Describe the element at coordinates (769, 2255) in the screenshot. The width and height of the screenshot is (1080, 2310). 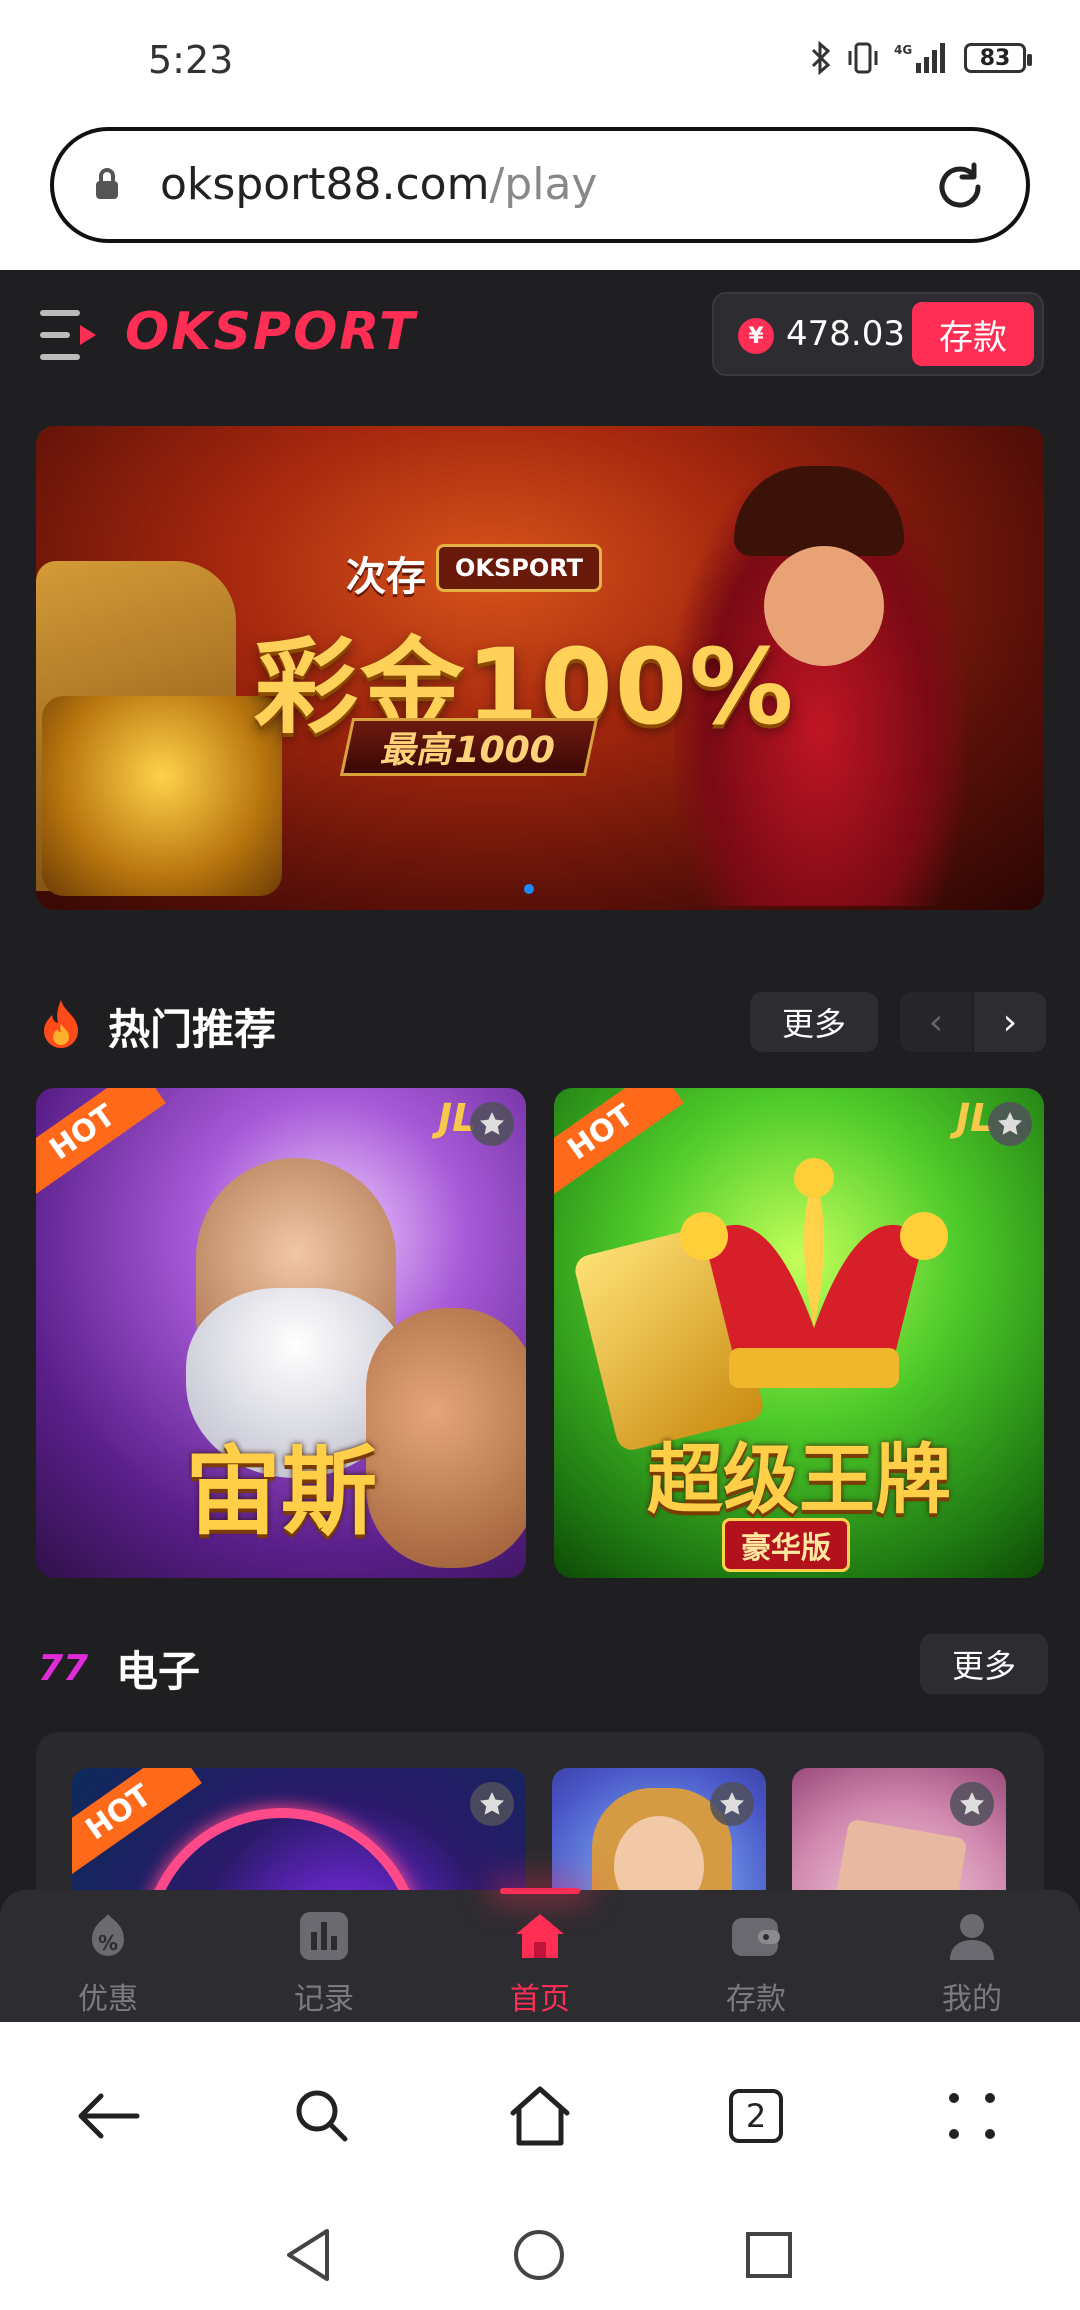
I see `nav-recents-icon` at that location.